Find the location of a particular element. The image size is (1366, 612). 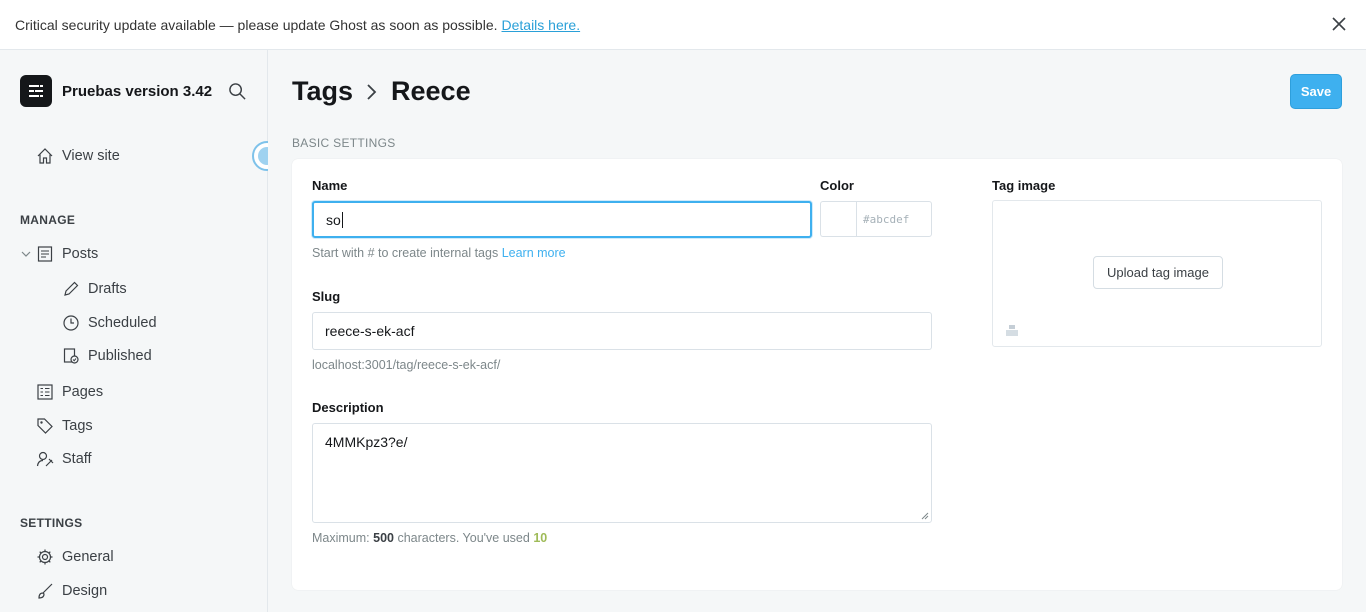

sidebar-item-staff: Staff is located at coordinates (64, 459).